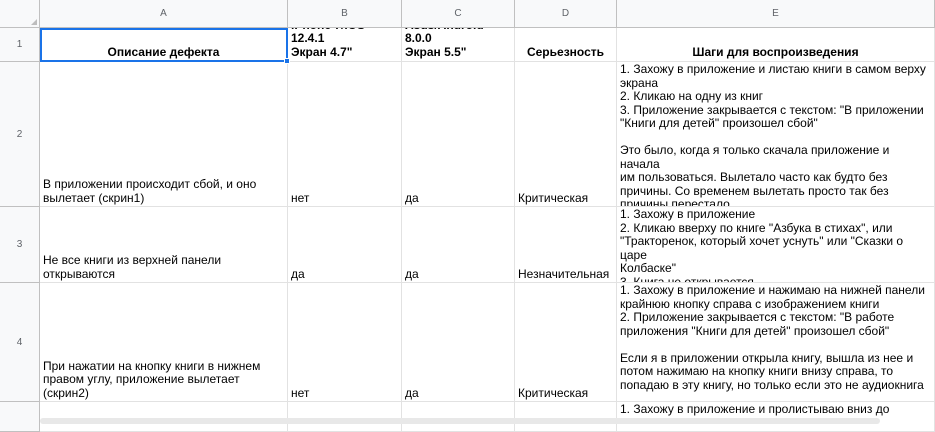  I want to click on select-all-corner, so click(20, 14).